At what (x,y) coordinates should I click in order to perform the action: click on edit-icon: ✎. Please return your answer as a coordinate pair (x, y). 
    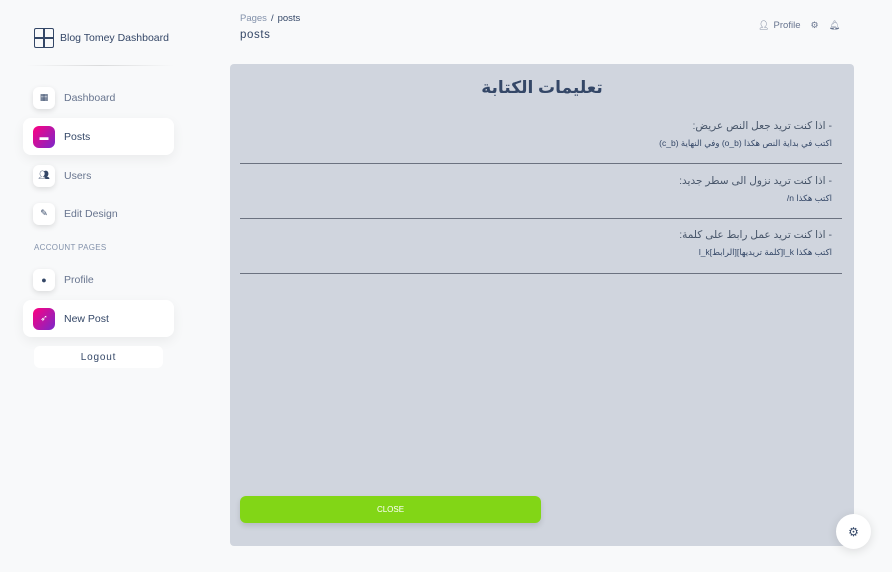
    Looking at the image, I should click on (44, 213).